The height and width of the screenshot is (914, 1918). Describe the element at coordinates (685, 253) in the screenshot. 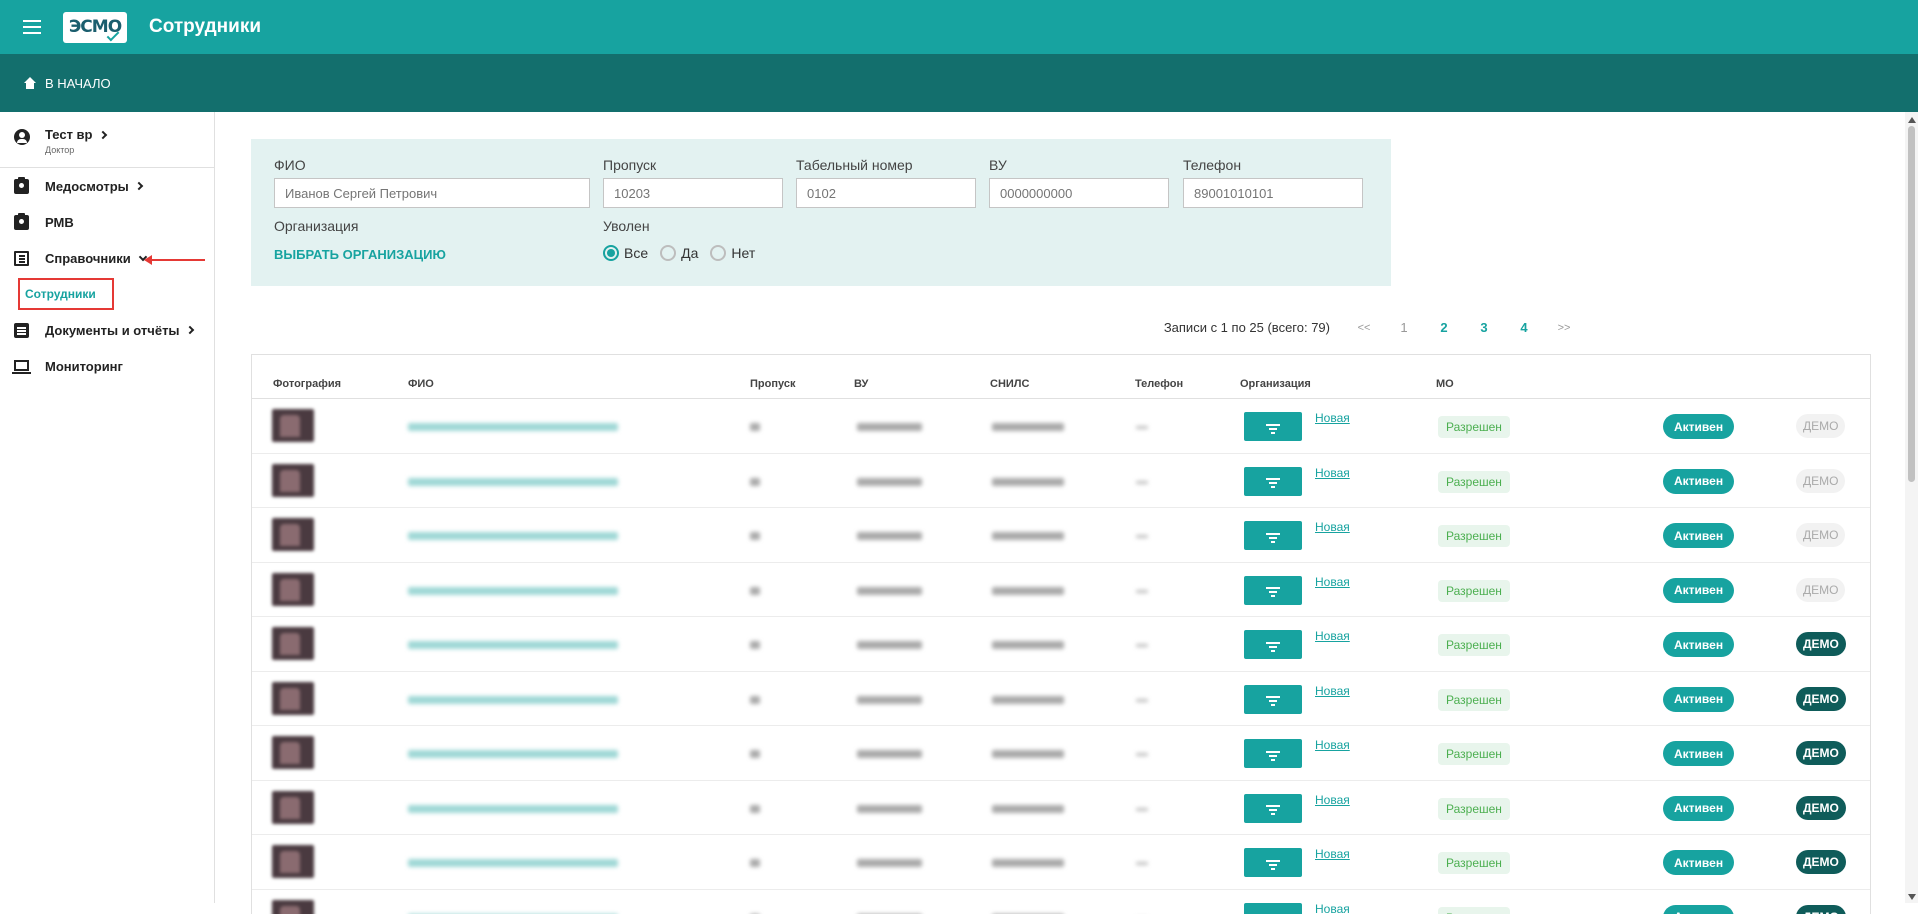

I see `fired-radio-group: Все Да Нет` at that location.